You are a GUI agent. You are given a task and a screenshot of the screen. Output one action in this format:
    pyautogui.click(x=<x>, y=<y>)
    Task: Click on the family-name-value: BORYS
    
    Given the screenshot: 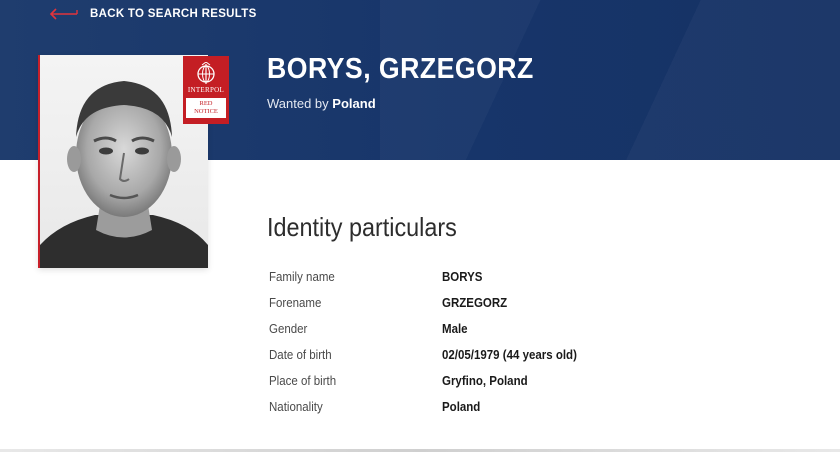 What is the action you would take?
    pyautogui.click(x=462, y=277)
    